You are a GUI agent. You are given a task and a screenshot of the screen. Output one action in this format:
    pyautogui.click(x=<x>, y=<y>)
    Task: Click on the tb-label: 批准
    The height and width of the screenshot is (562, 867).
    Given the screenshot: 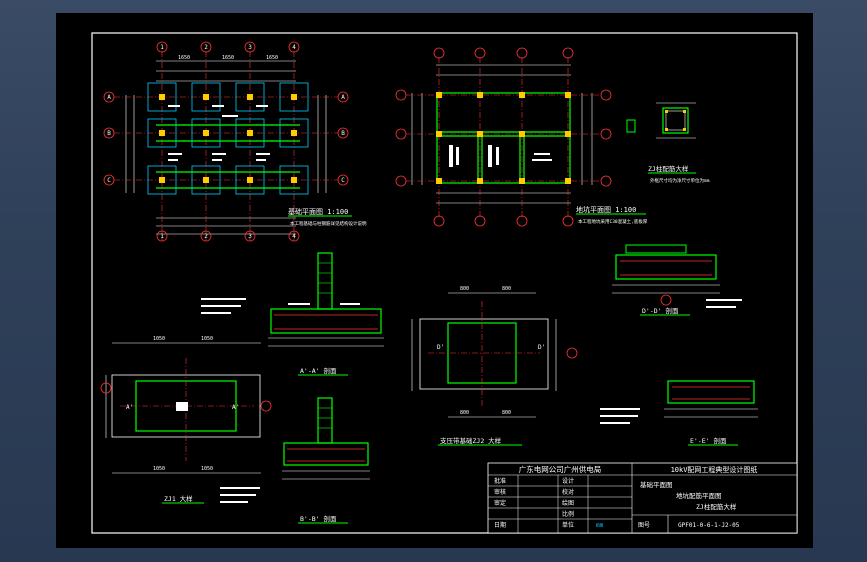 What is the action you would take?
    pyautogui.click(x=500, y=481)
    